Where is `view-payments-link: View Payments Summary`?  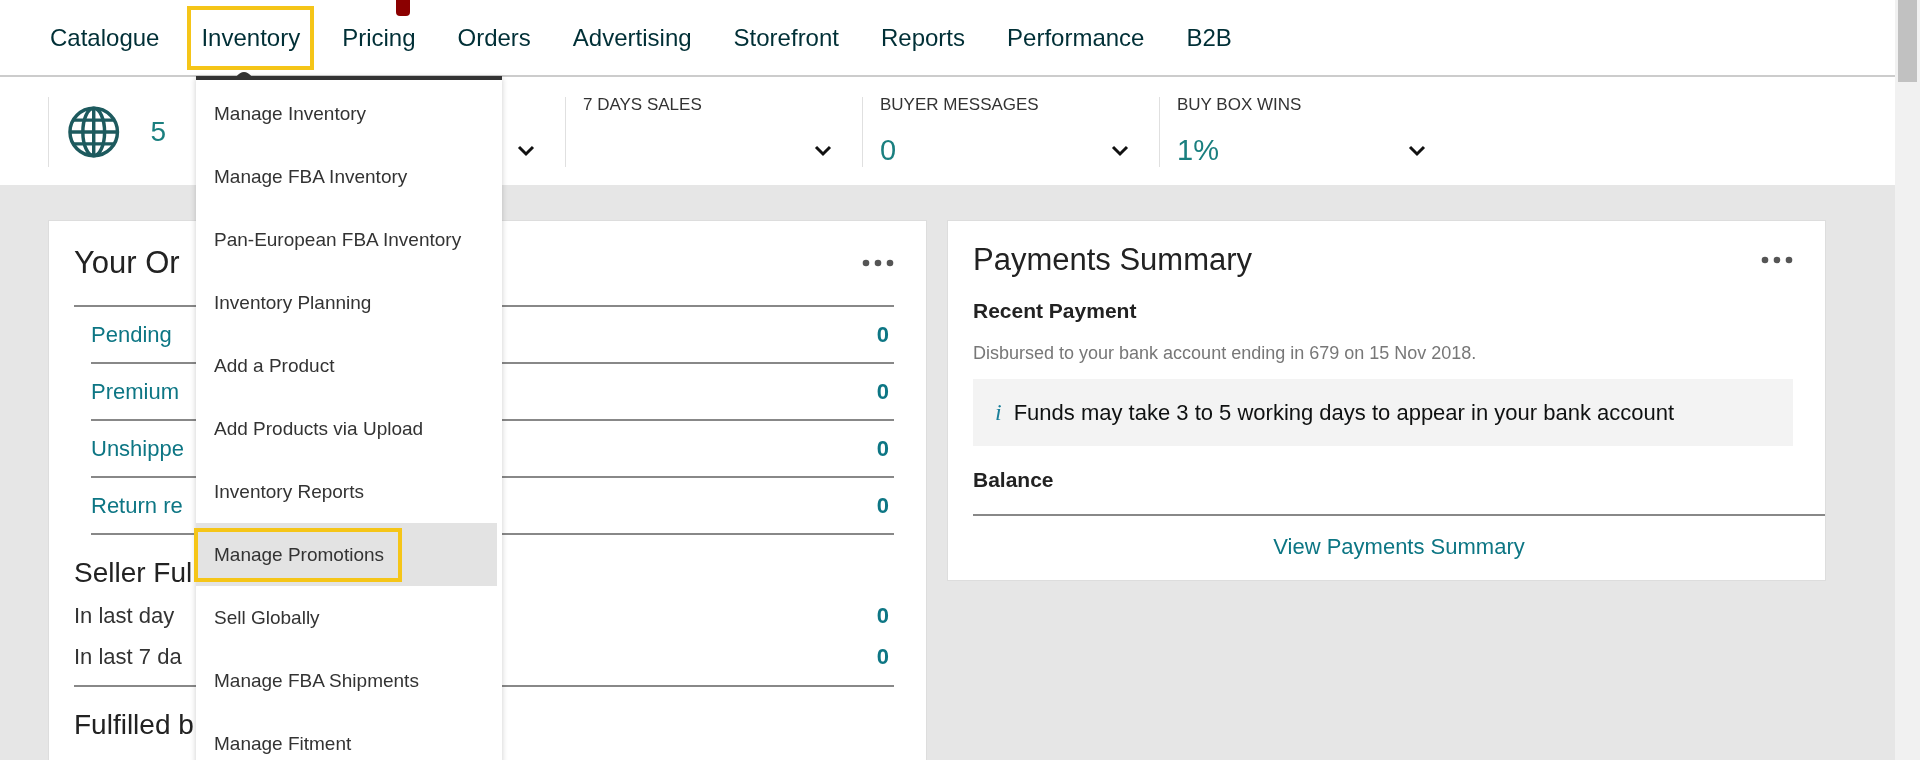
view-payments-link: View Payments Summary is located at coordinates (1399, 546).